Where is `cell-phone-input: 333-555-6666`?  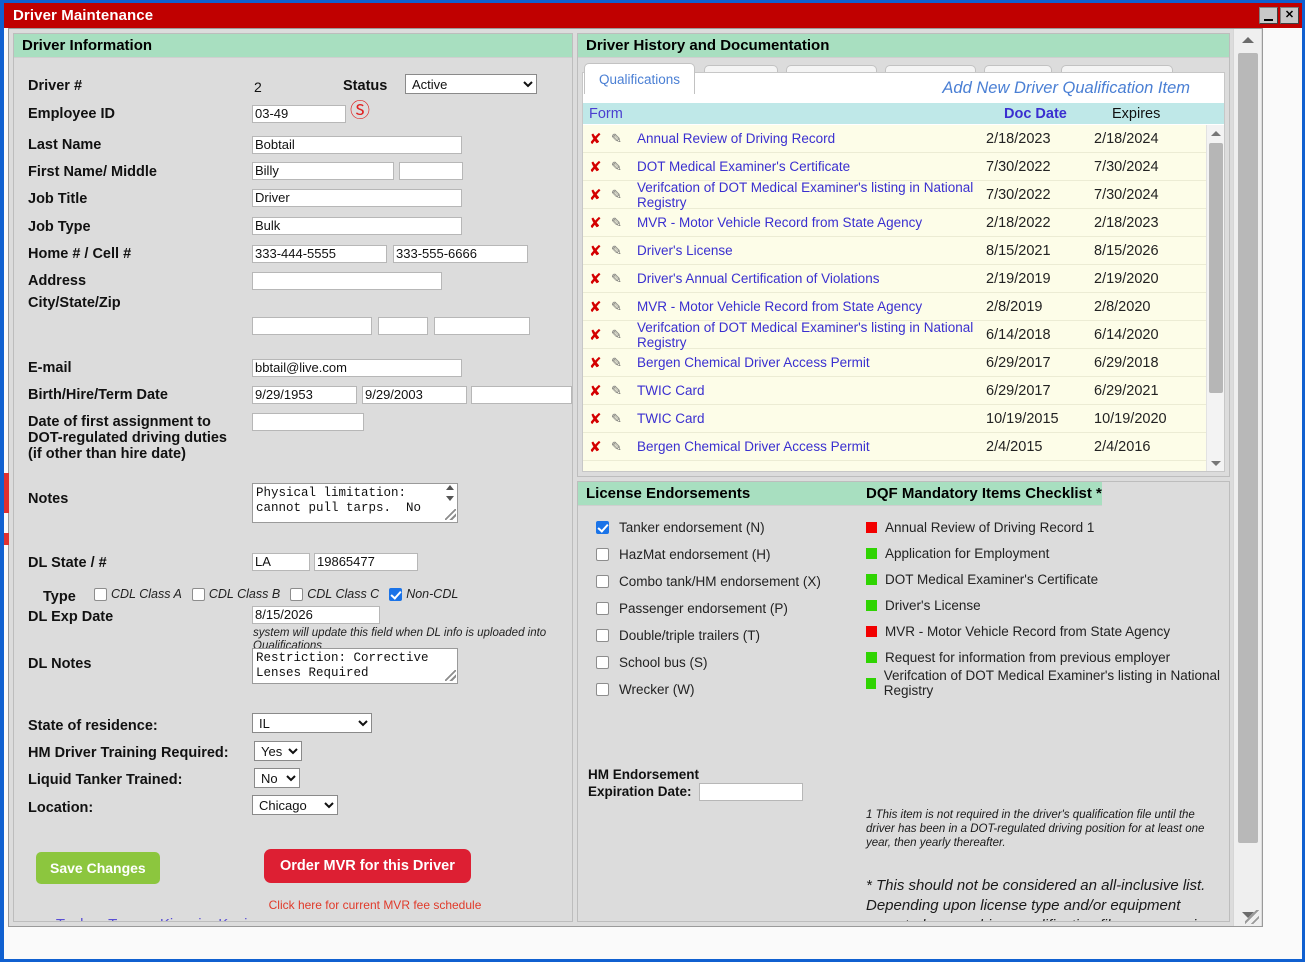
cell-phone-input: 333-555-6666 is located at coordinates (460, 254).